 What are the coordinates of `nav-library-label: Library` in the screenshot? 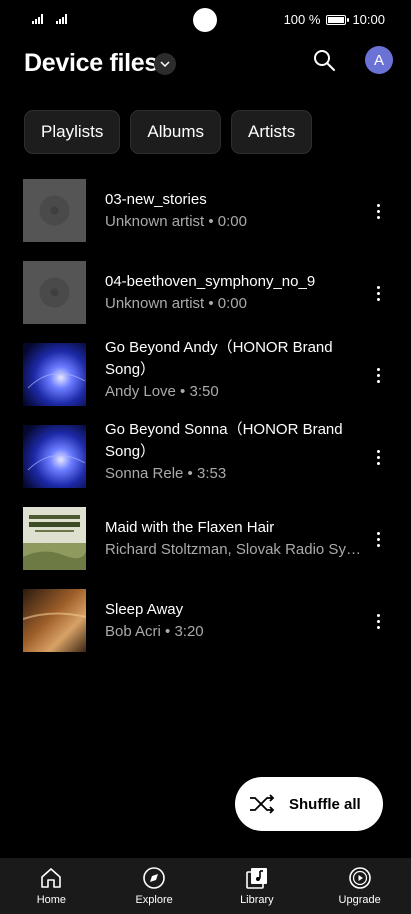 It's located at (257, 900).